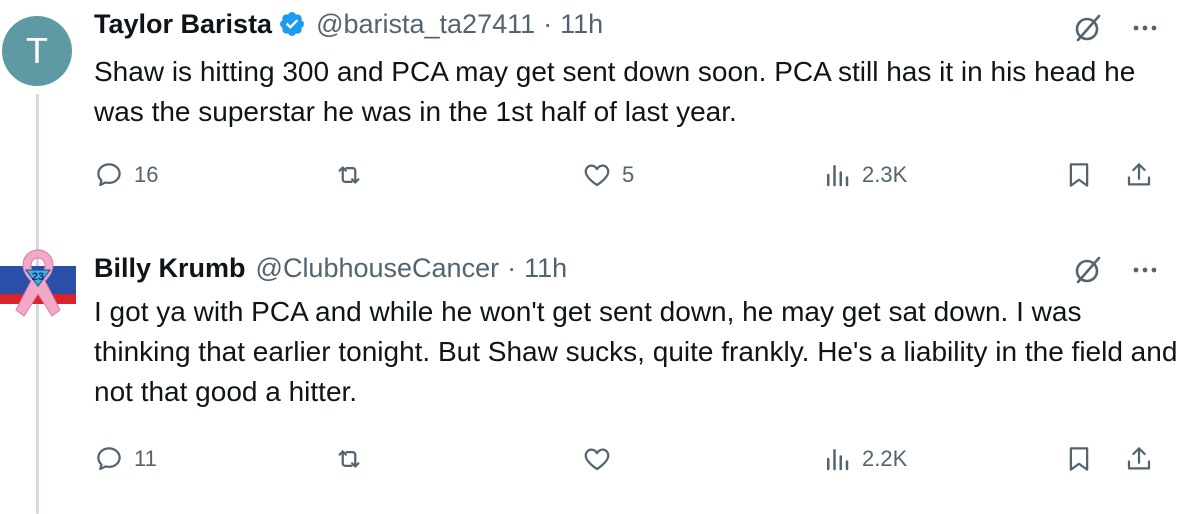 Image resolution: width=1200 pixels, height=514 pixels. What do you see at coordinates (183, 24) in the screenshot?
I see `display-name: Taylor Barista` at bounding box center [183, 24].